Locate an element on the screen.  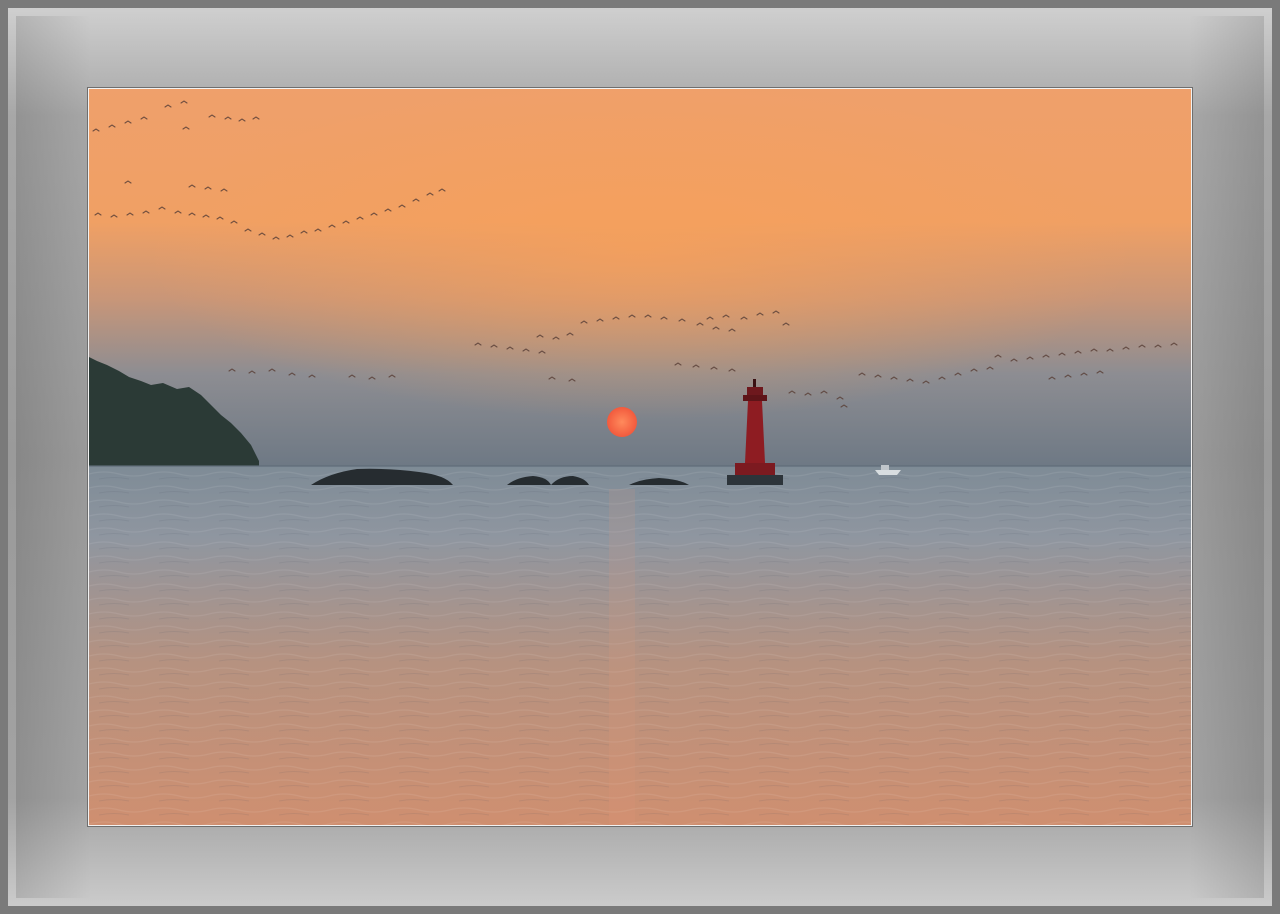
horizon-line is located at coordinates (640, 466).